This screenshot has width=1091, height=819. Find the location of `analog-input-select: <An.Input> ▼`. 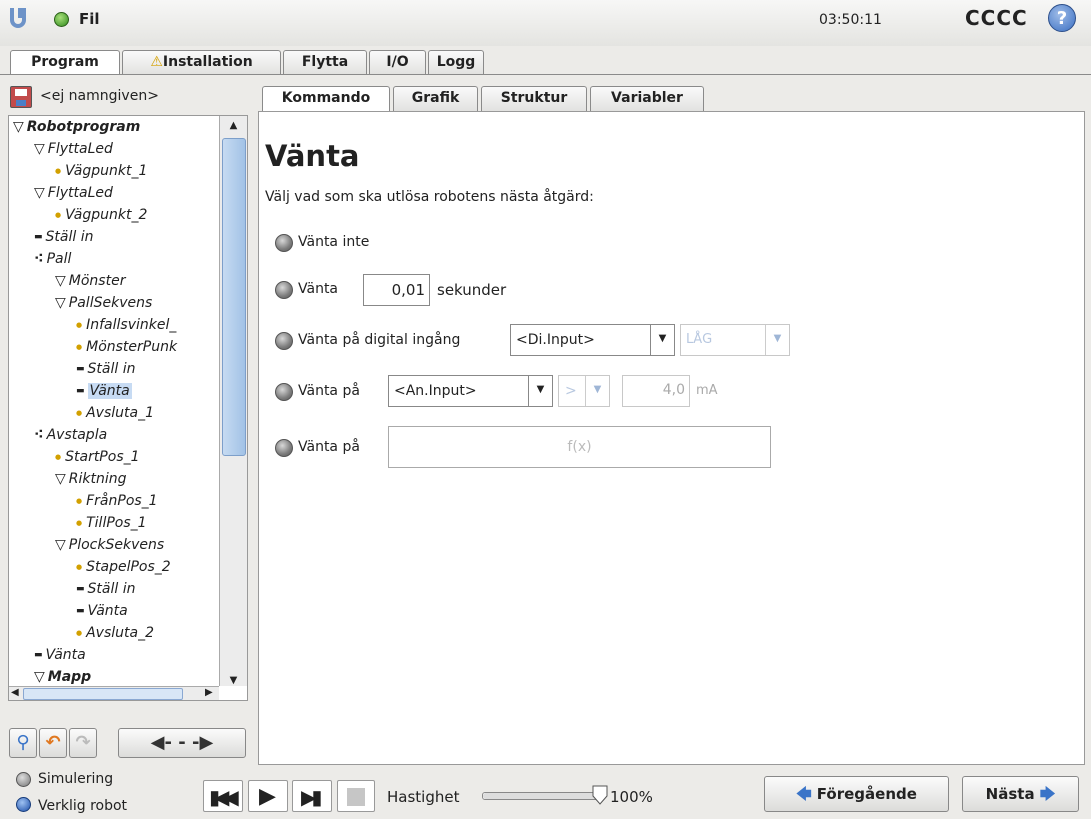

analog-input-select: <An.Input> ▼ is located at coordinates (470, 391).